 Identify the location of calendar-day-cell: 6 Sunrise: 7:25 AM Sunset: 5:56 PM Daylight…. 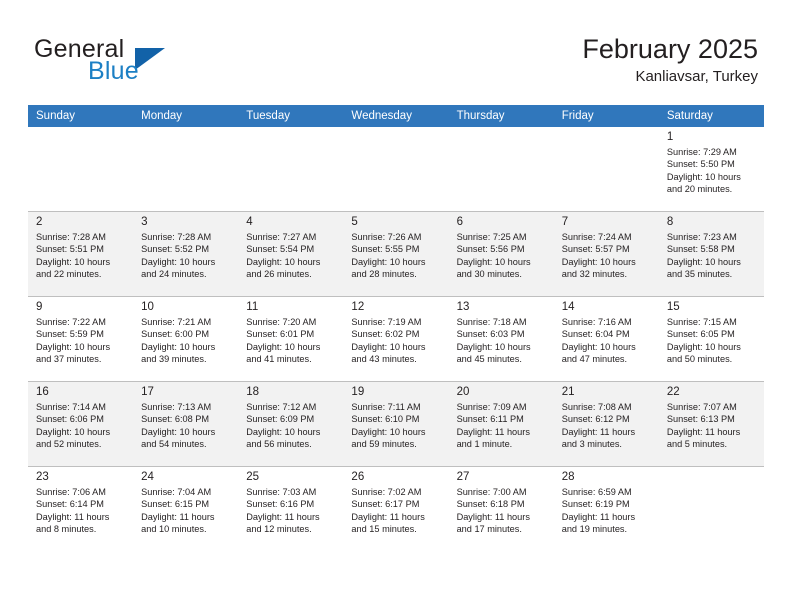
(501, 254).